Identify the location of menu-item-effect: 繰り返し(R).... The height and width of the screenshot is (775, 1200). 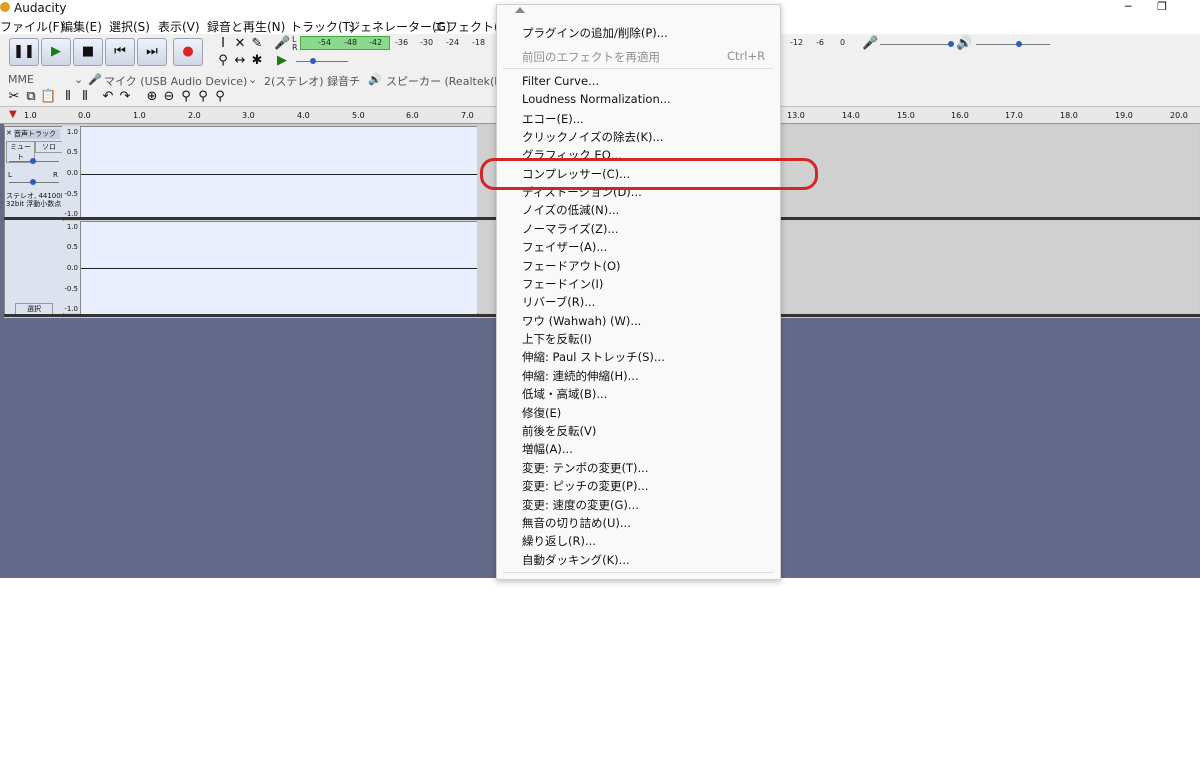
(559, 541).